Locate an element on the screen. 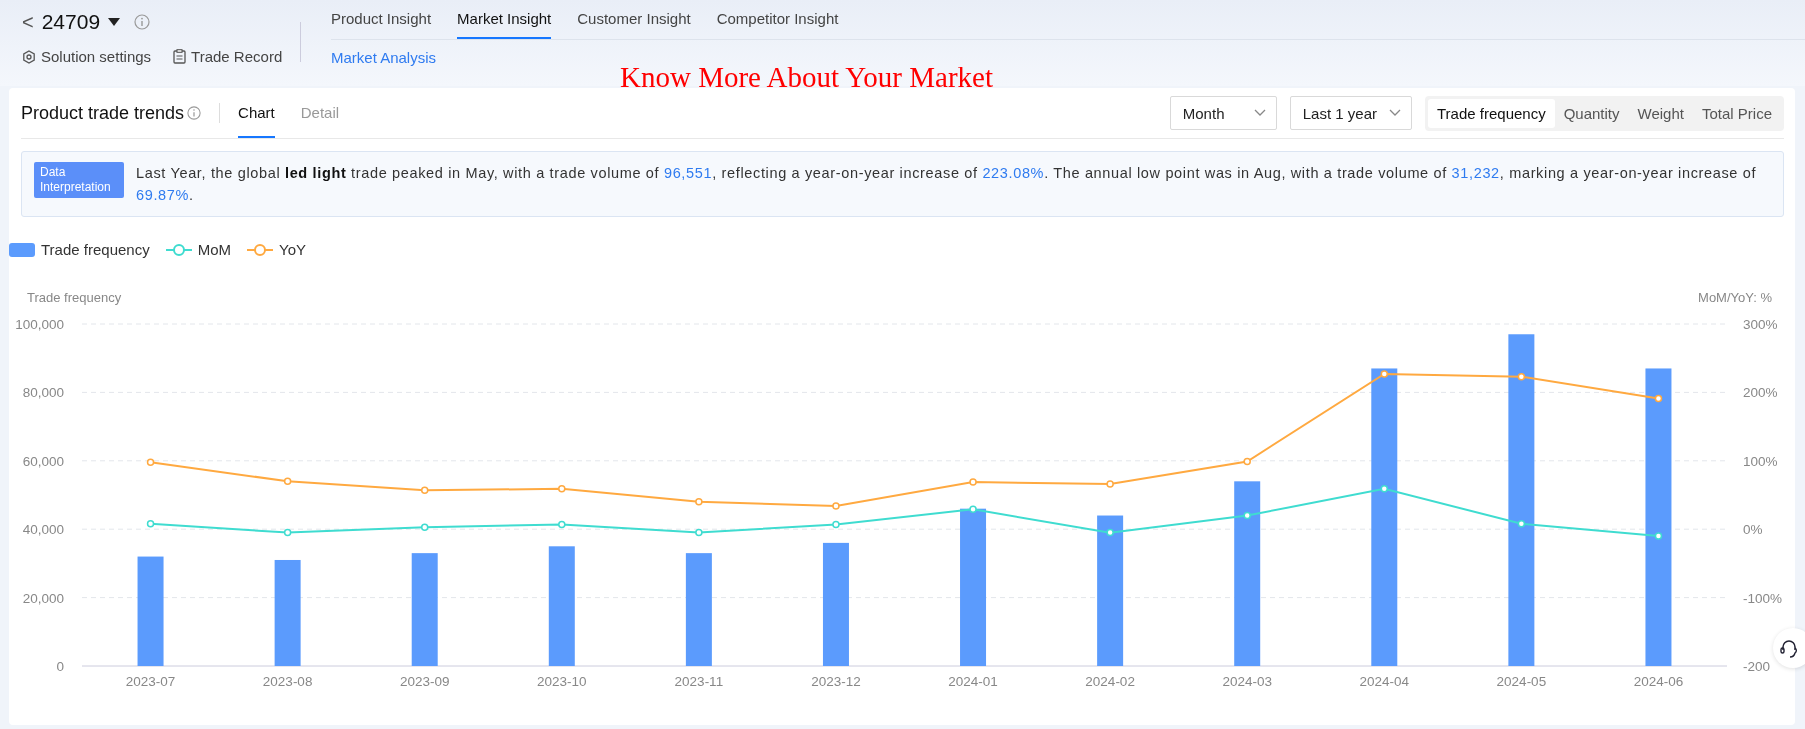 This screenshot has width=1805, height=729. tick-label: 0% is located at coordinates (1753, 530).